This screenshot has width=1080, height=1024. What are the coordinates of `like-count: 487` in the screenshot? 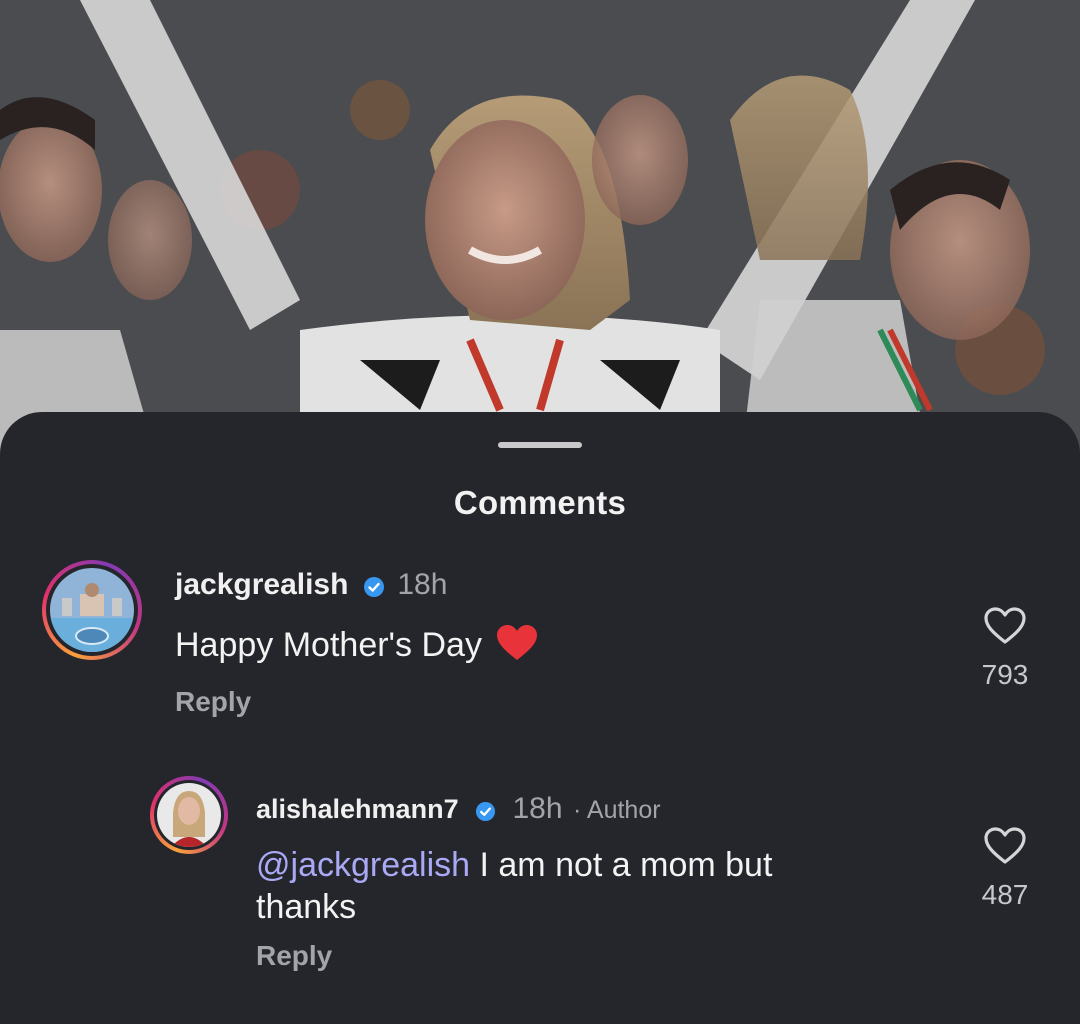 It's located at (1005, 894).